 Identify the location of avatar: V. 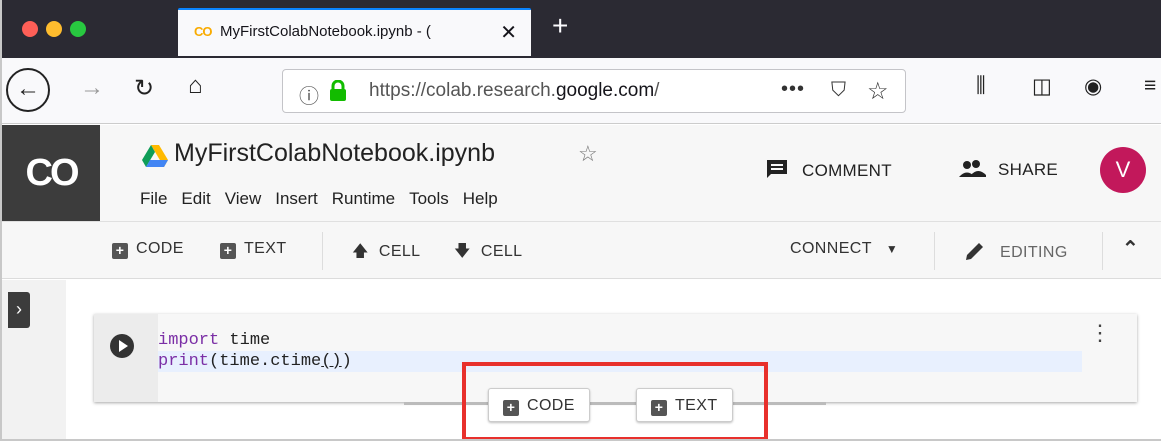
(1123, 170).